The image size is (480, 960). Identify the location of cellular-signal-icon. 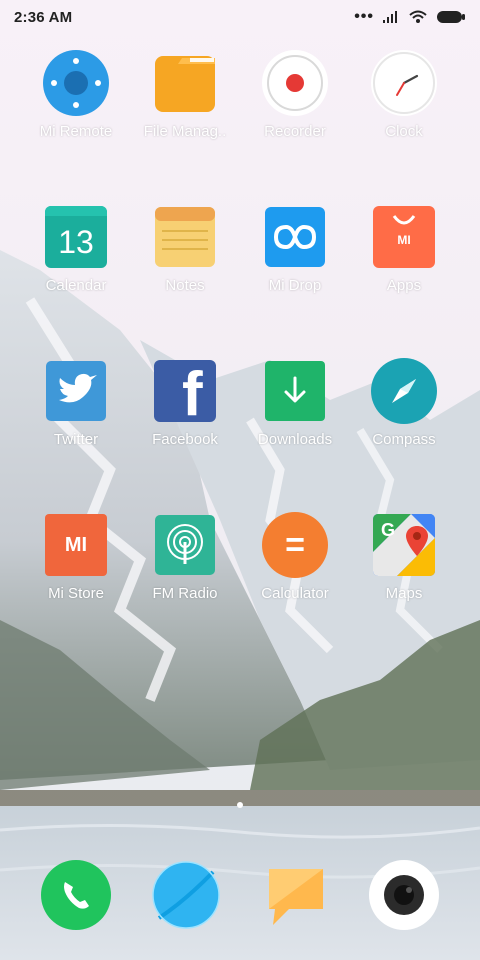
(390, 17).